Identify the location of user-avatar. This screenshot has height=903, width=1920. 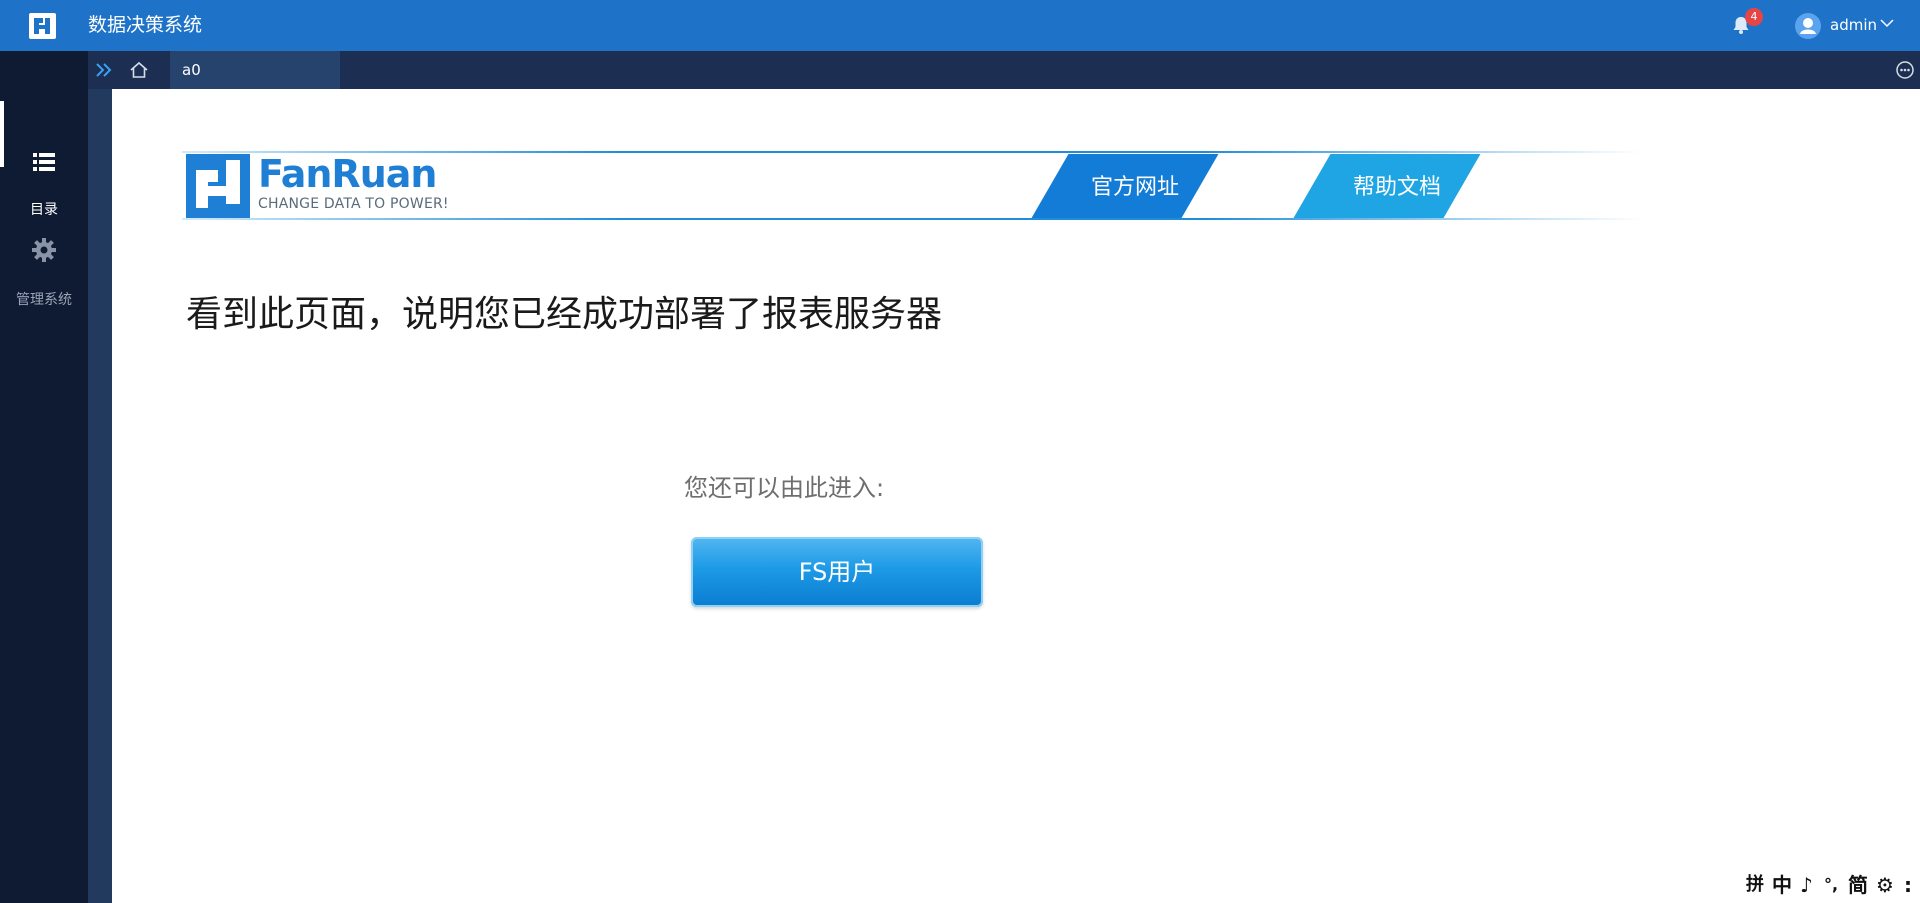
(1808, 26).